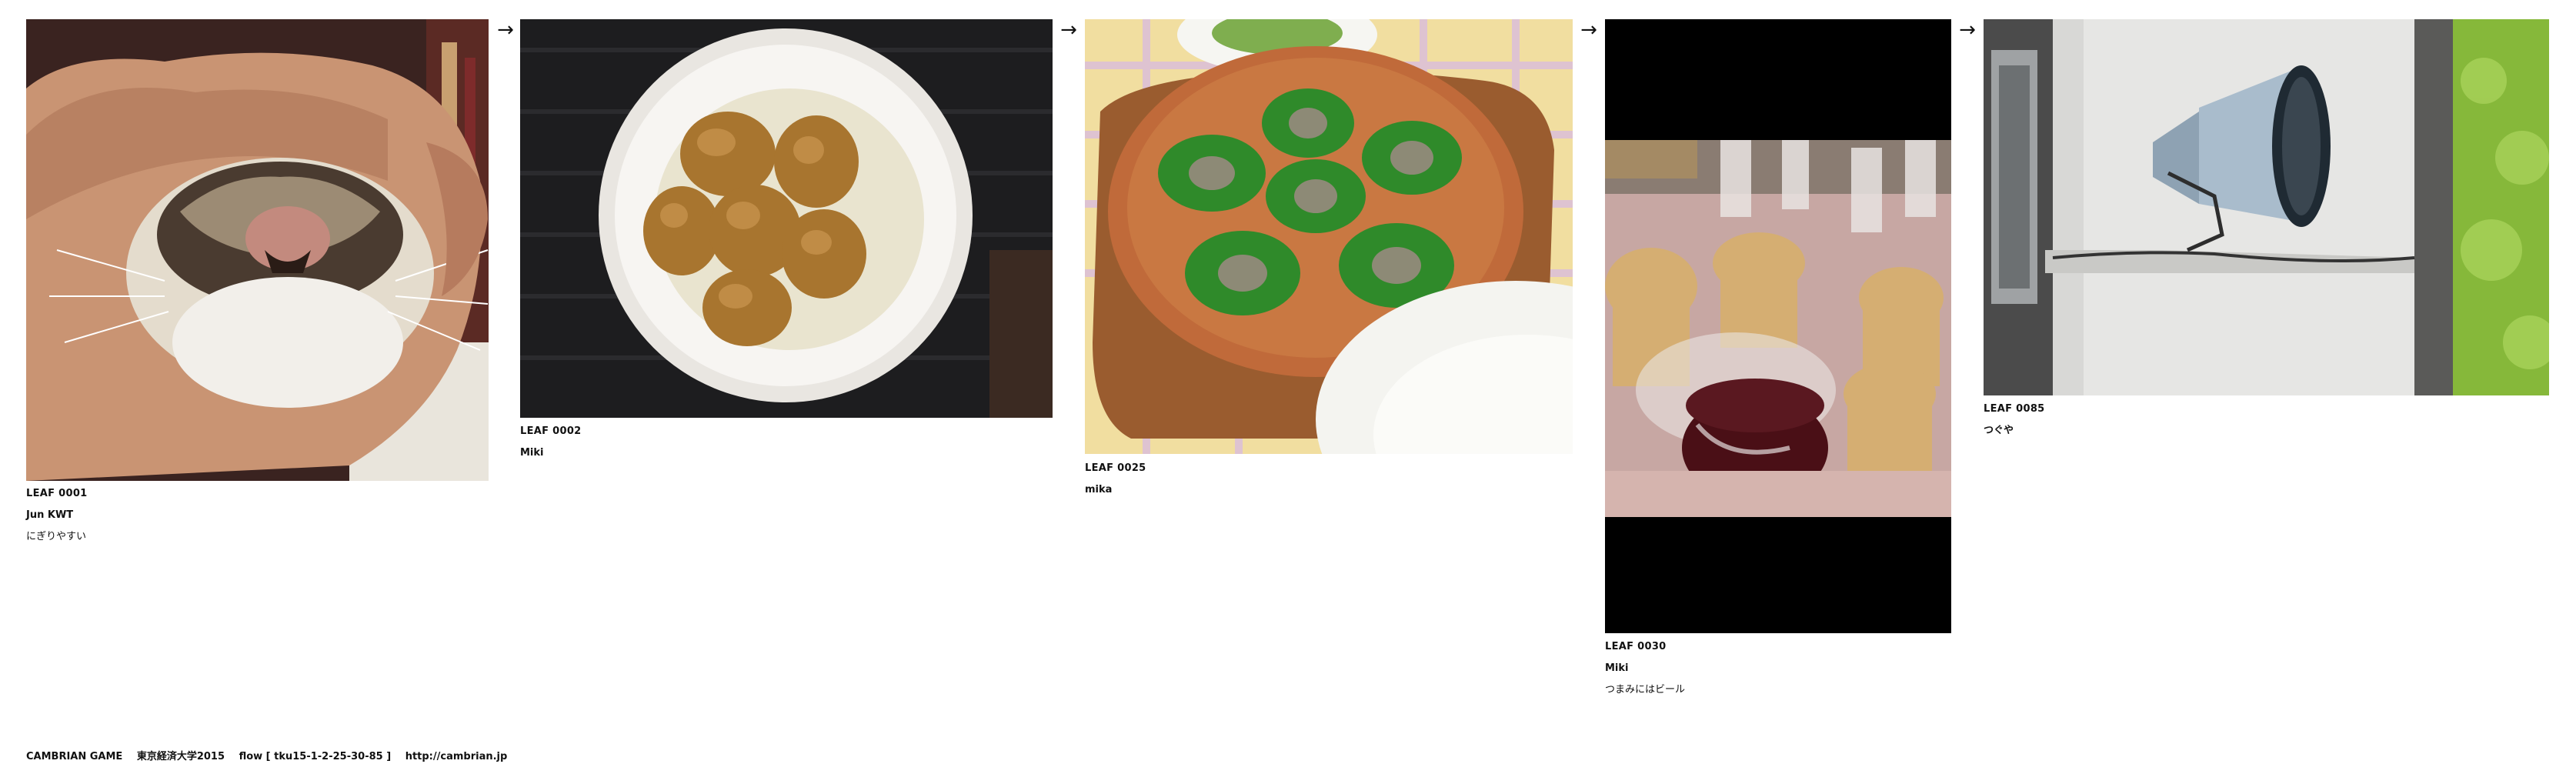 The image size is (2576, 774). I want to click on flow-arrow-3: →, so click(1589, 30).